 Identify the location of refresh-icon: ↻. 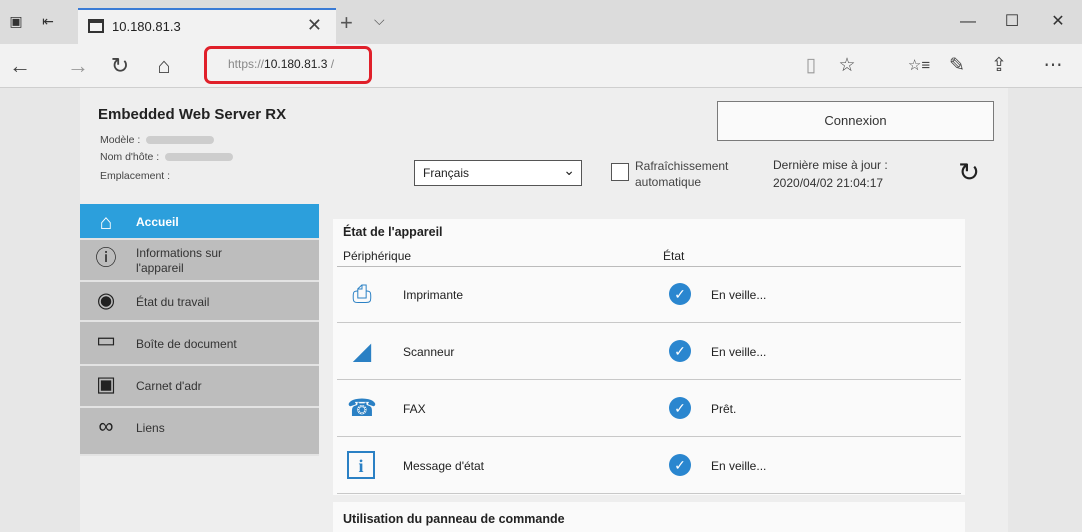
(120, 66).